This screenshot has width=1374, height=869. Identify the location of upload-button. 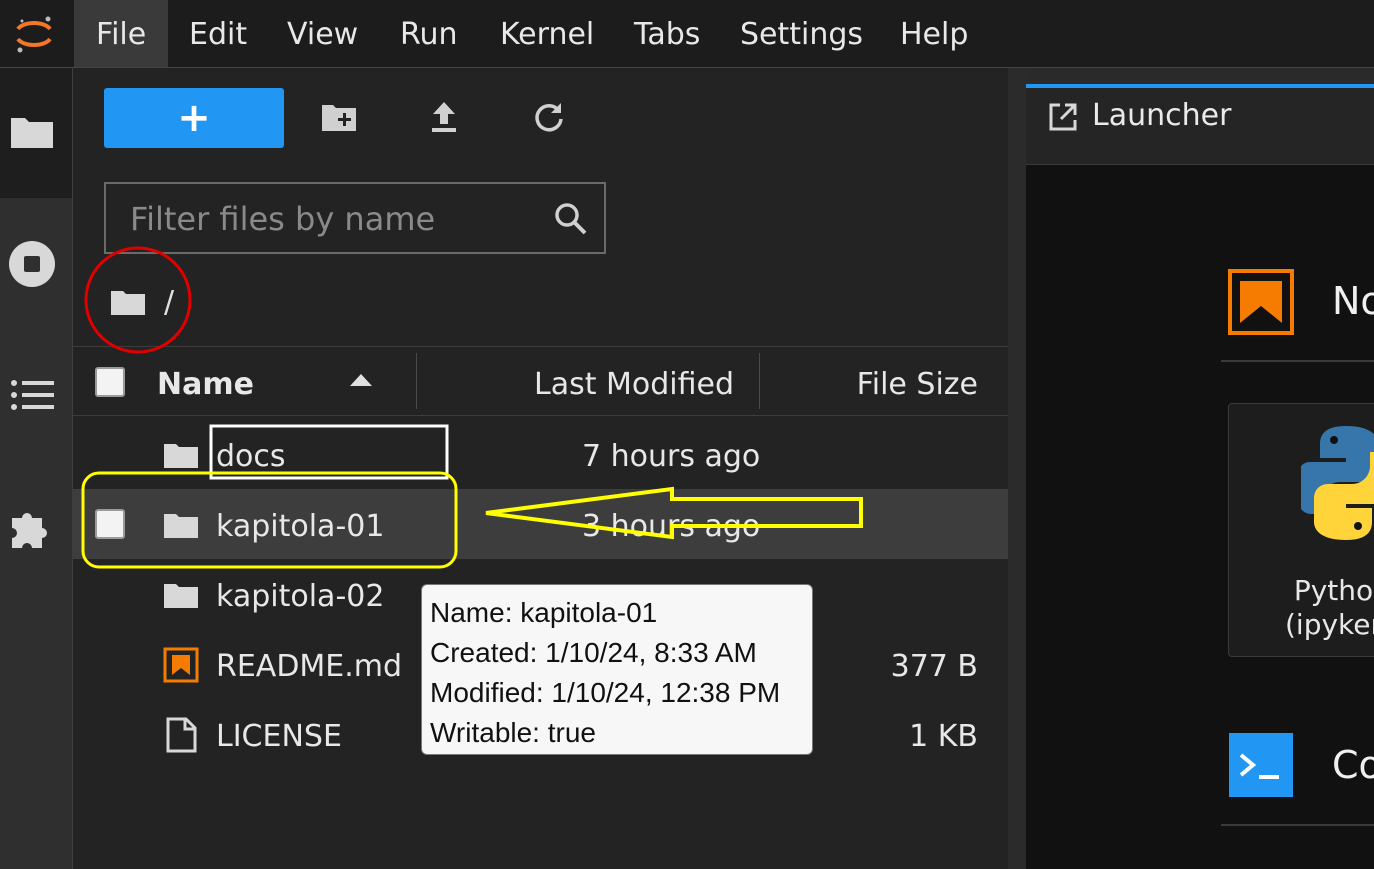
(444, 117).